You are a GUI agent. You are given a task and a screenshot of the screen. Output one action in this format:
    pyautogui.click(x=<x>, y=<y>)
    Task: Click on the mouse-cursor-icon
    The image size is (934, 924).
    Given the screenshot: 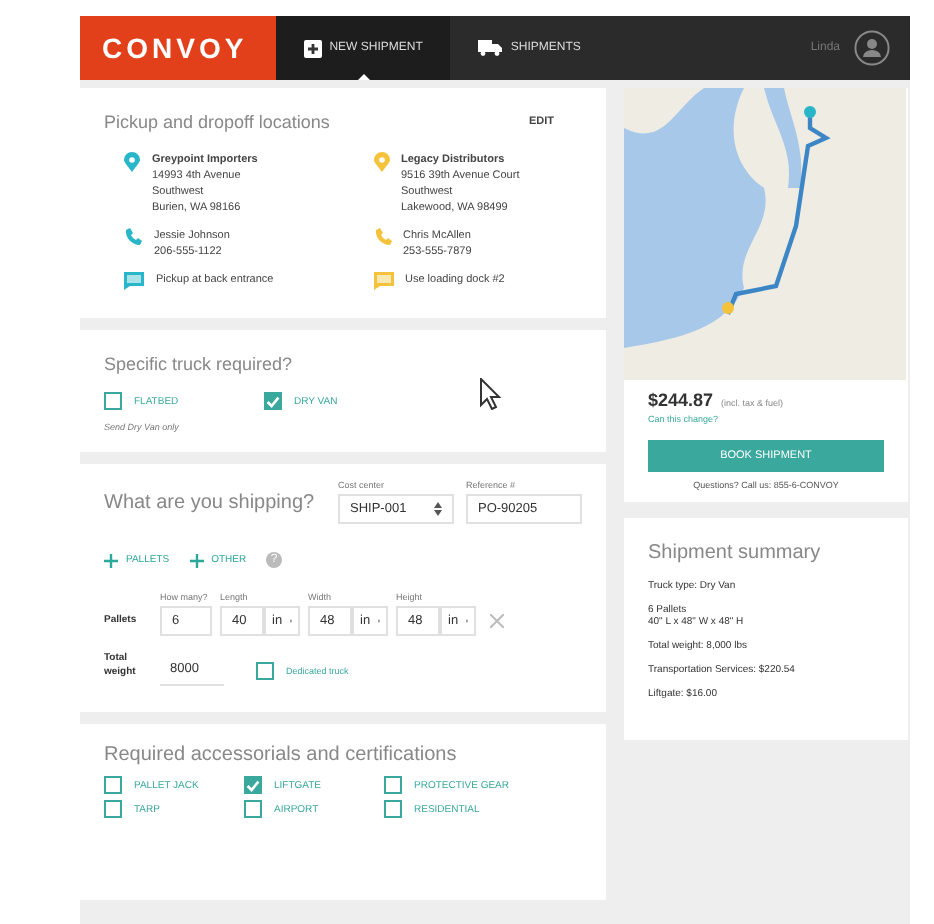 What is the action you would take?
    pyautogui.click(x=491, y=394)
    